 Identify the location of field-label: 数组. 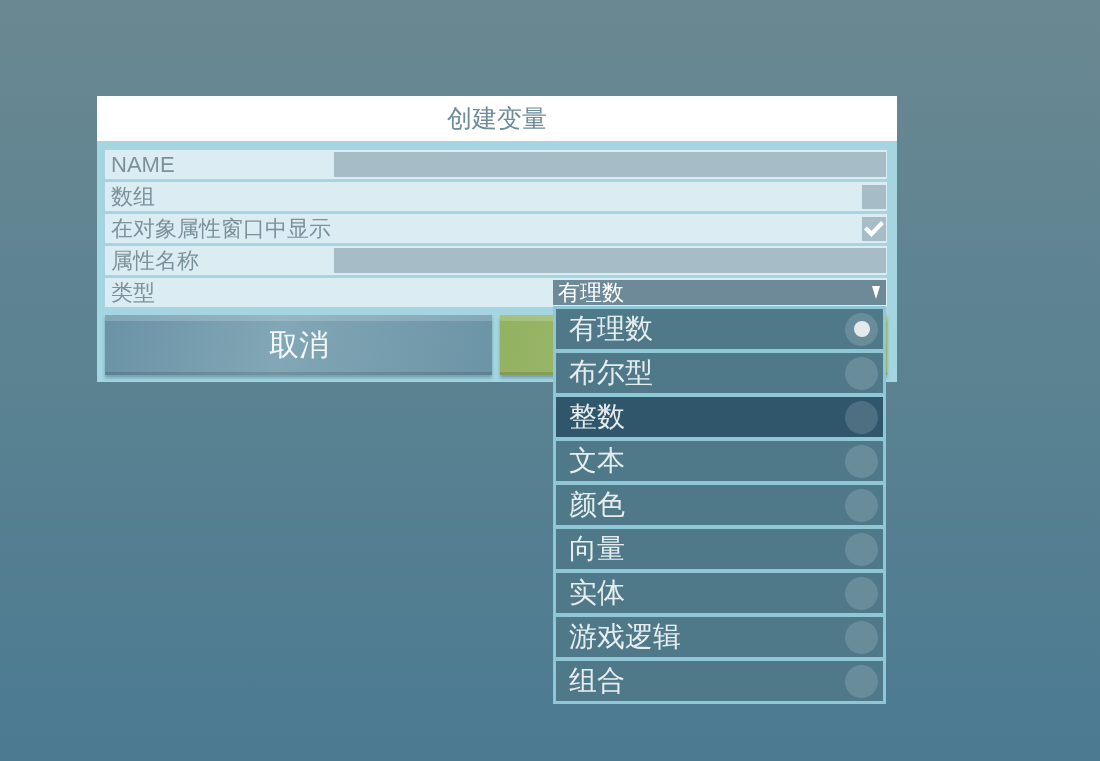
(133, 196).